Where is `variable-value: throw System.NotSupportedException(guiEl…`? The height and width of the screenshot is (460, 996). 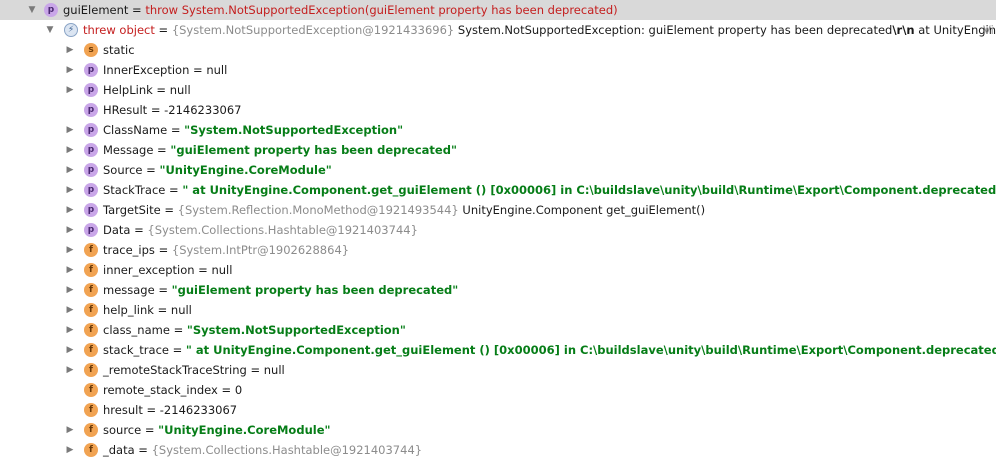 variable-value: throw System.NotSupportedException(guiEl… is located at coordinates (381, 10).